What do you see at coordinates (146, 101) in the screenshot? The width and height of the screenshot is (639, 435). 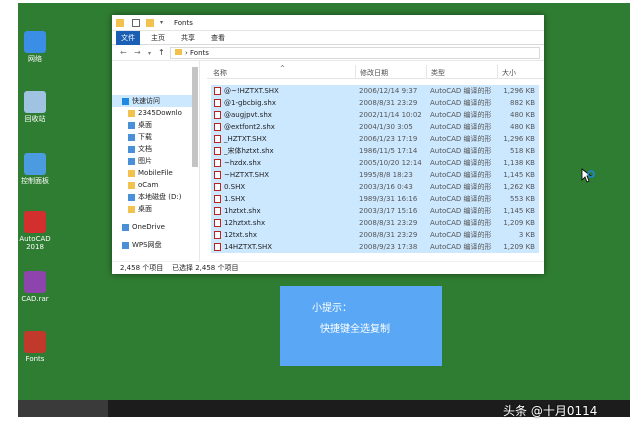 I see `sidebar-item-label: 快速访问` at bounding box center [146, 101].